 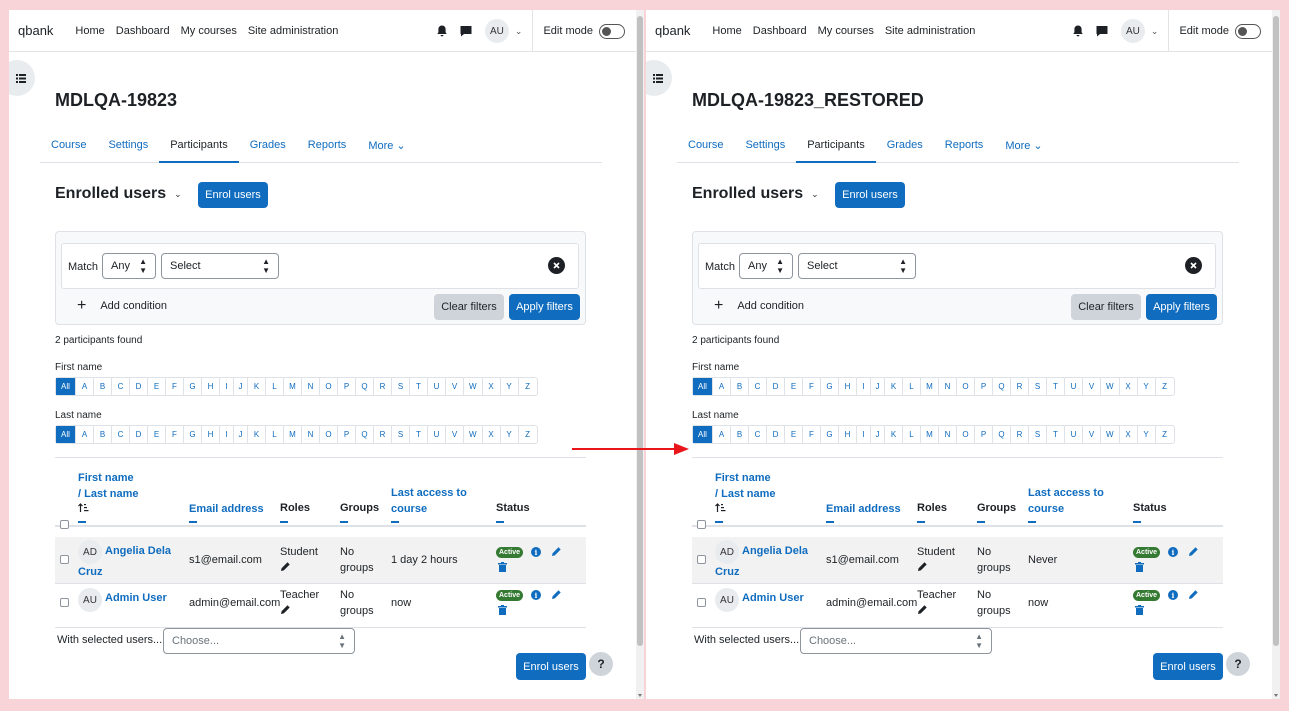 I want to click on initial-last-w: W, so click(x=473, y=434).